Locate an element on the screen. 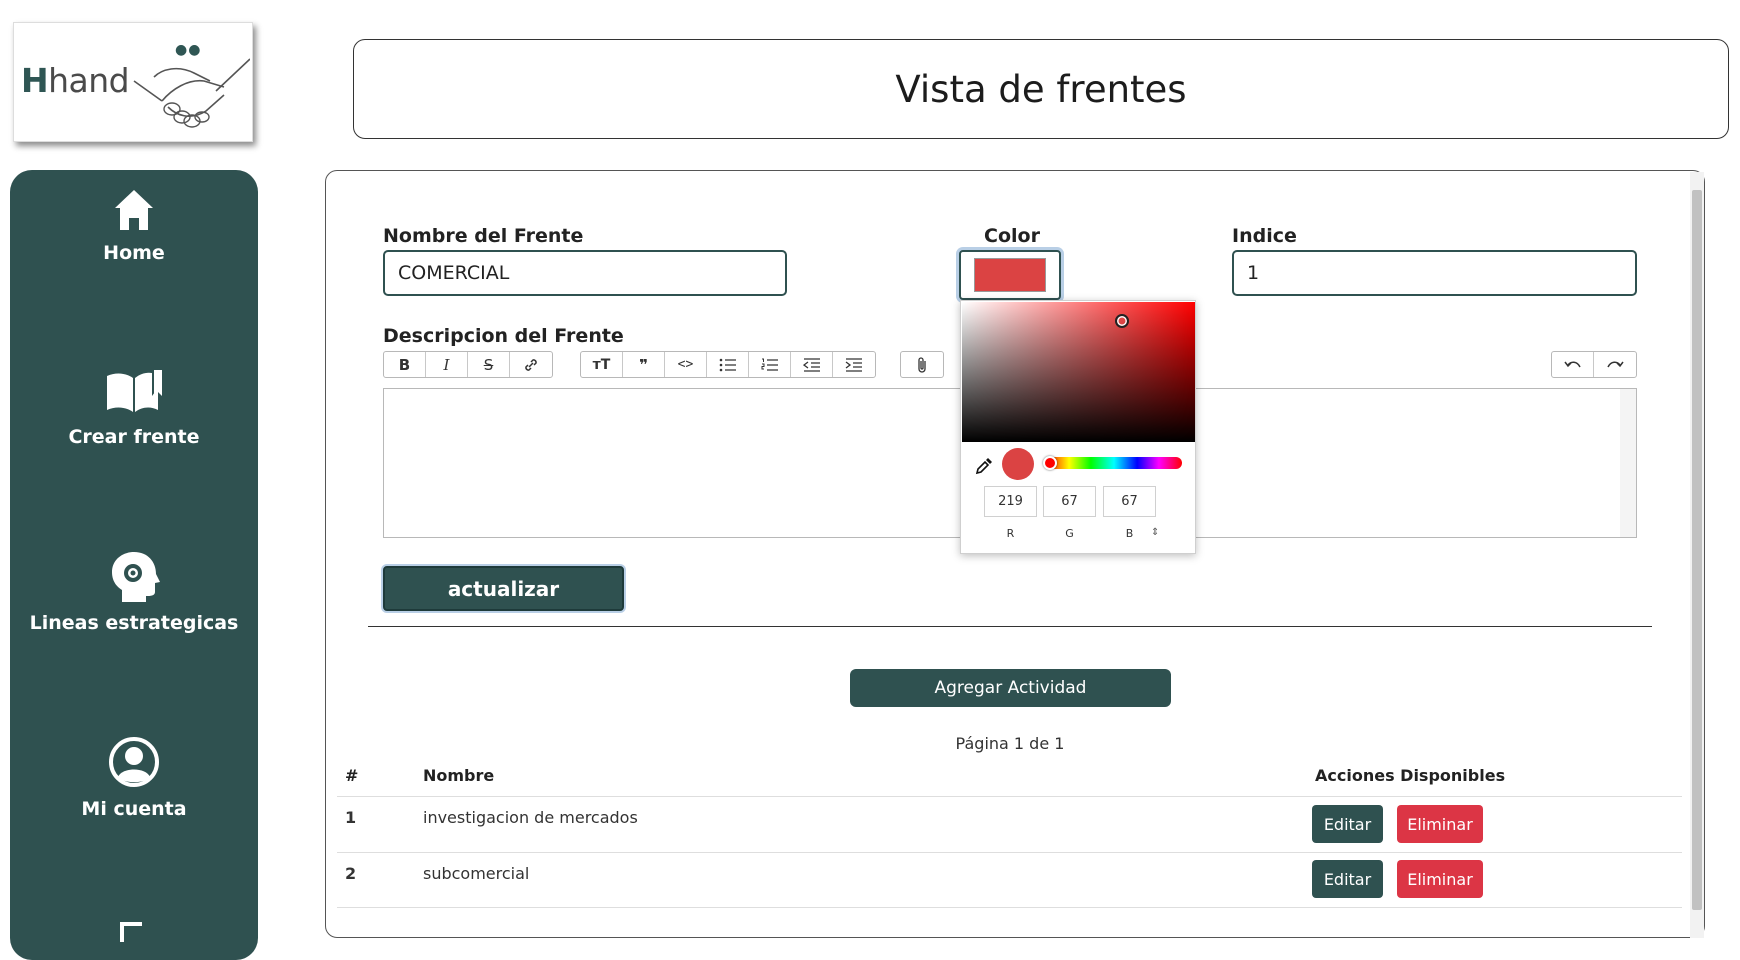 Image resolution: width=1740 pixels, height=960 pixels. indent-button is located at coordinates (854, 364).